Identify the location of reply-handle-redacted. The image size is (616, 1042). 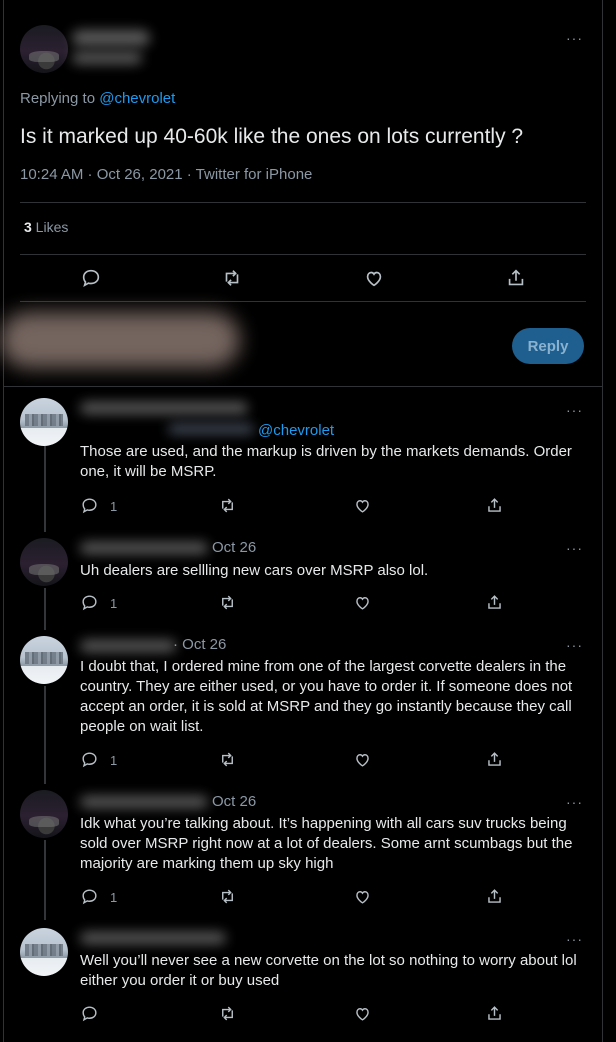
(211, 429).